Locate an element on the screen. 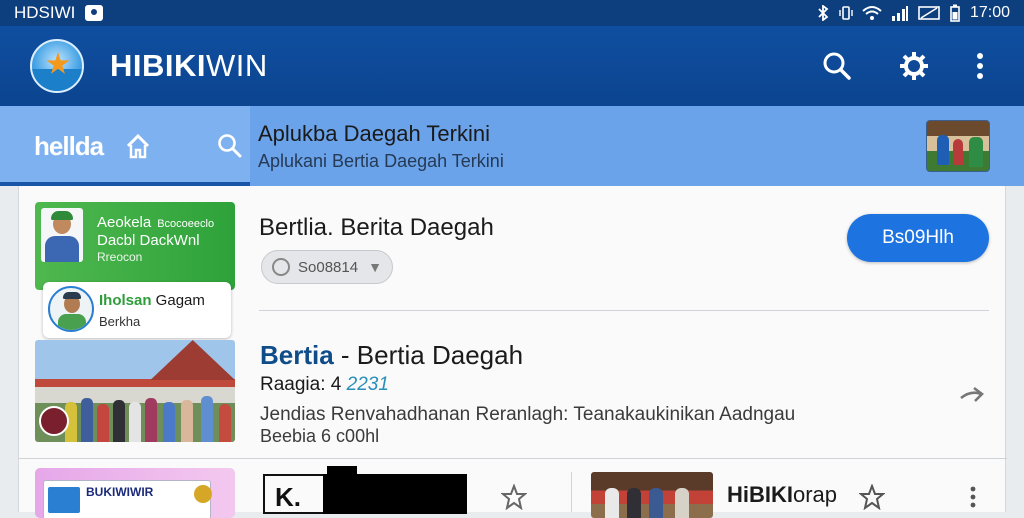  chip-label: So08814 is located at coordinates (328, 267).